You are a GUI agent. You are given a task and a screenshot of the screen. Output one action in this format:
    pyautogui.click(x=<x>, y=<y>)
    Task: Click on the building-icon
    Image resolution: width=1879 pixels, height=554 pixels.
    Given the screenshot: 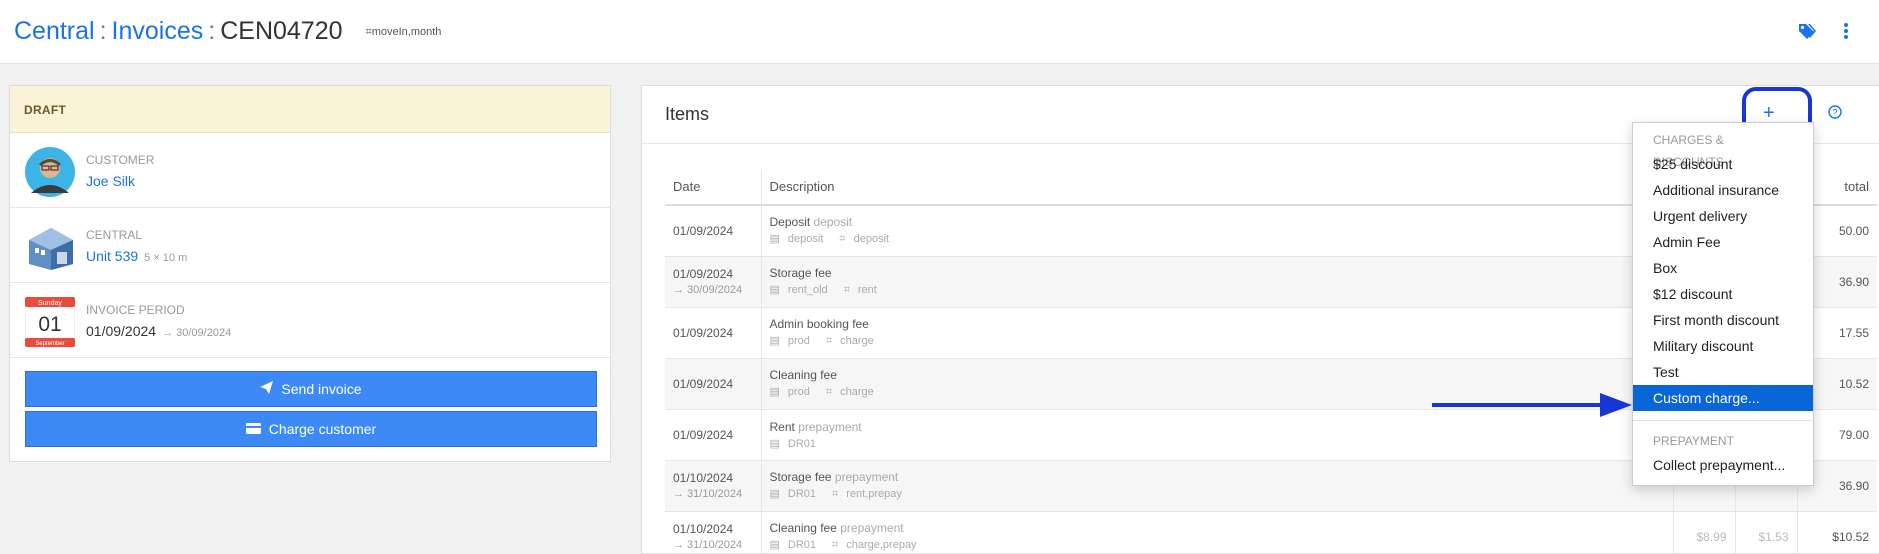 What is the action you would take?
    pyautogui.click(x=50, y=247)
    